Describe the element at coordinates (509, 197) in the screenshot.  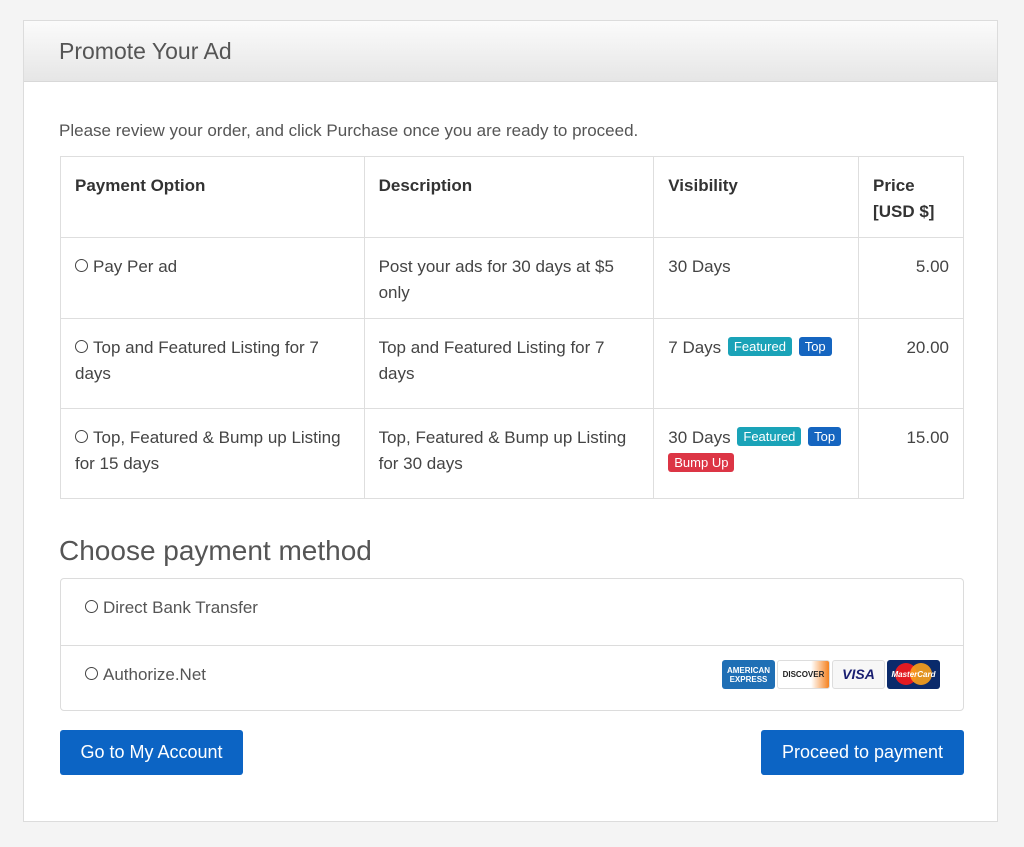
I see `column-header: Description` at that location.